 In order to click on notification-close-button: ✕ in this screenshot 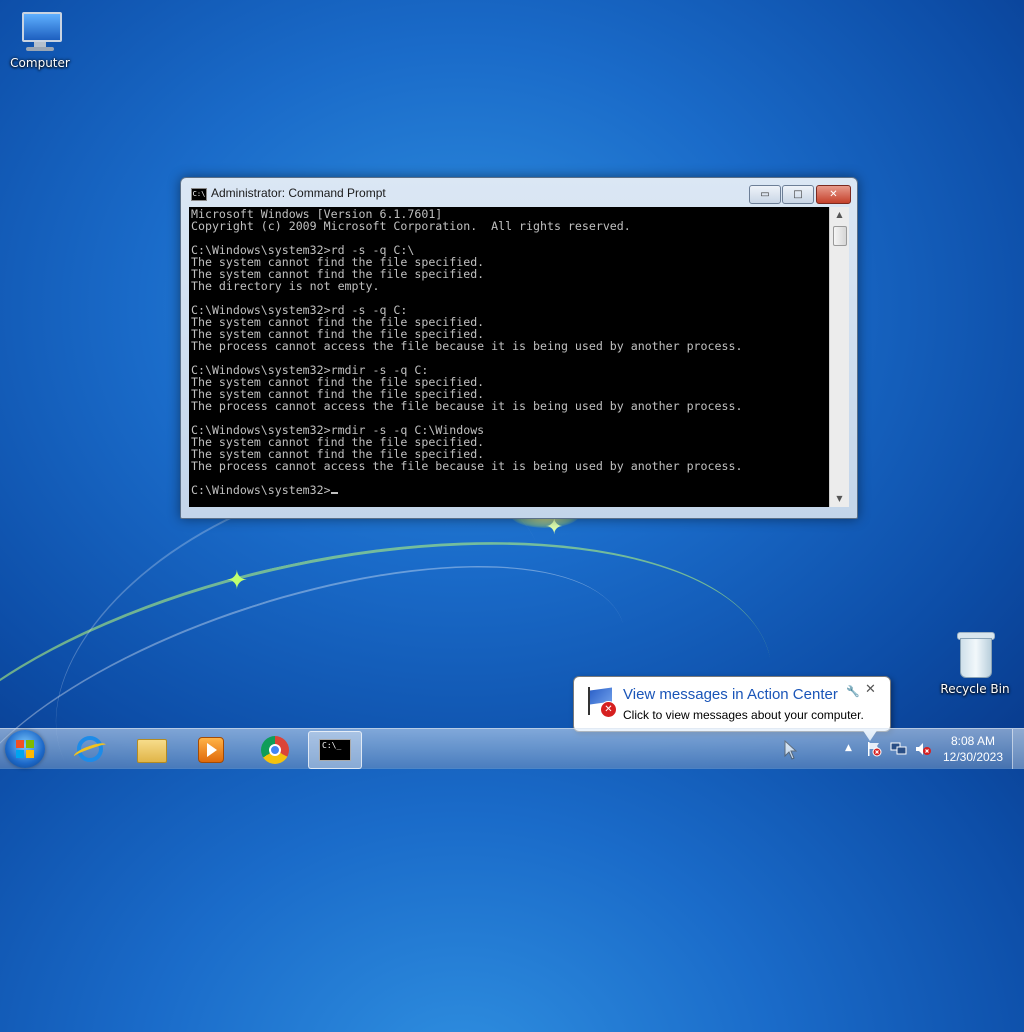, I will do `click(870, 689)`.